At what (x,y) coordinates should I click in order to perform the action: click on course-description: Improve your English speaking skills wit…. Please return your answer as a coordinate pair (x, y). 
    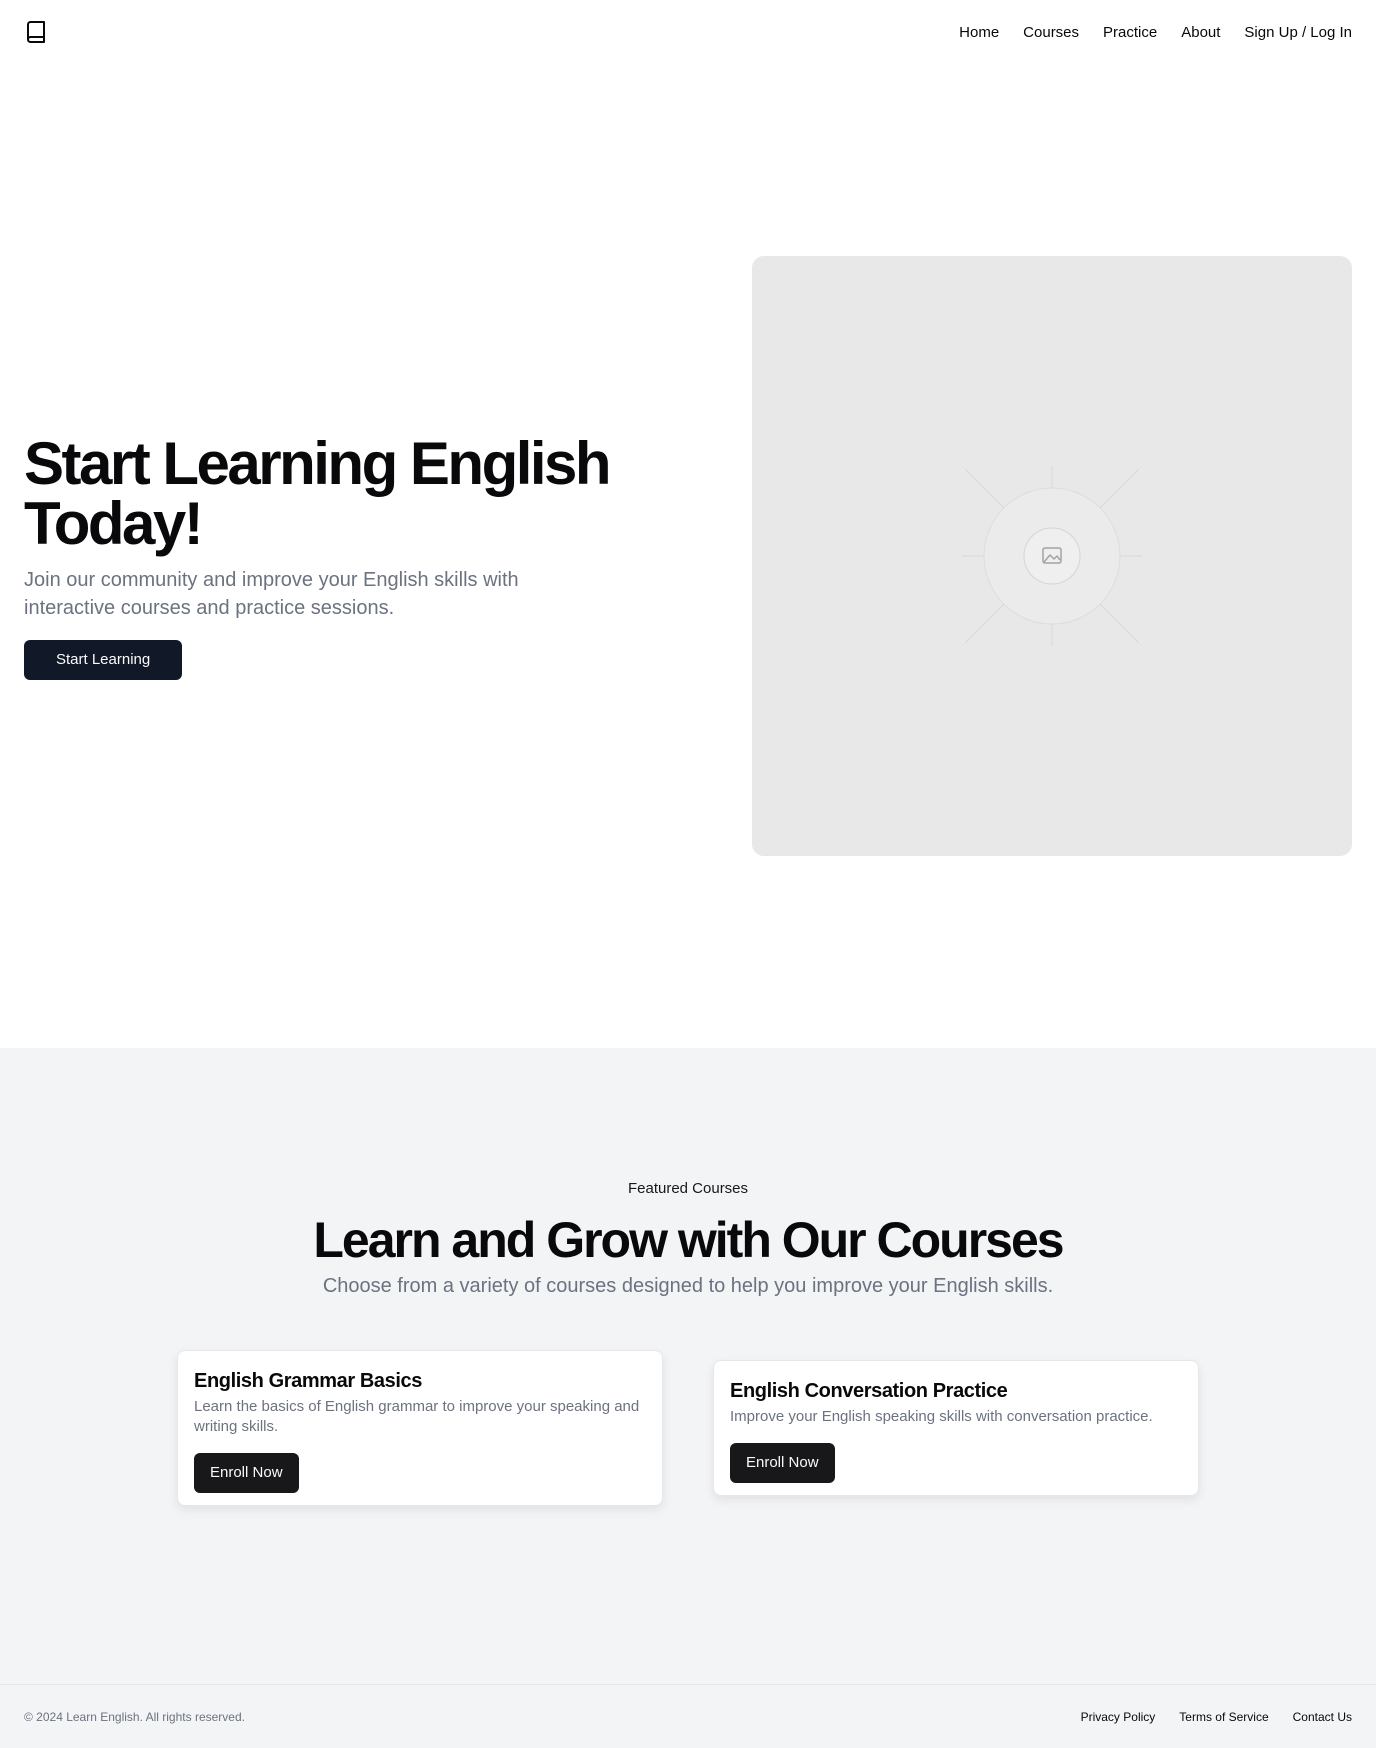
    Looking at the image, I should click on (941, 1416).